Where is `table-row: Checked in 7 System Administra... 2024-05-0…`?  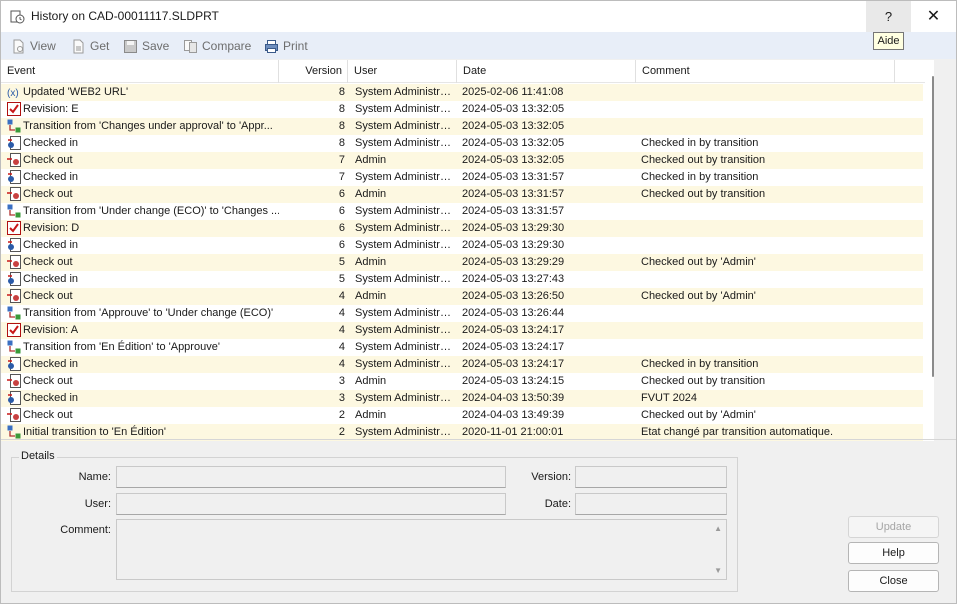 table-row: Checked in 7 System Administra... 2024-05-0… is located at coordinates (462, 177).